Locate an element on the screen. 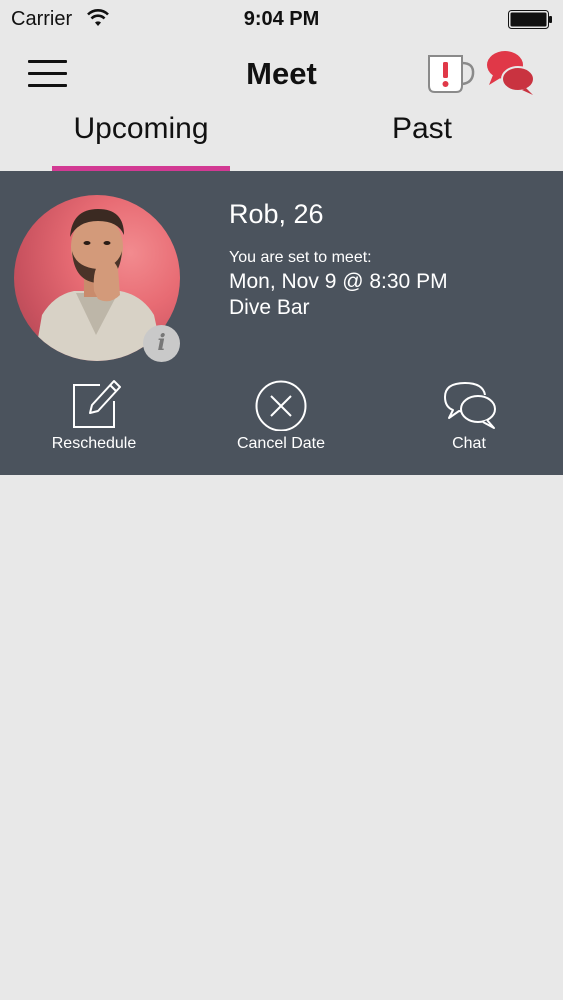  edit-square-icon is located at coordinates (97, 404).